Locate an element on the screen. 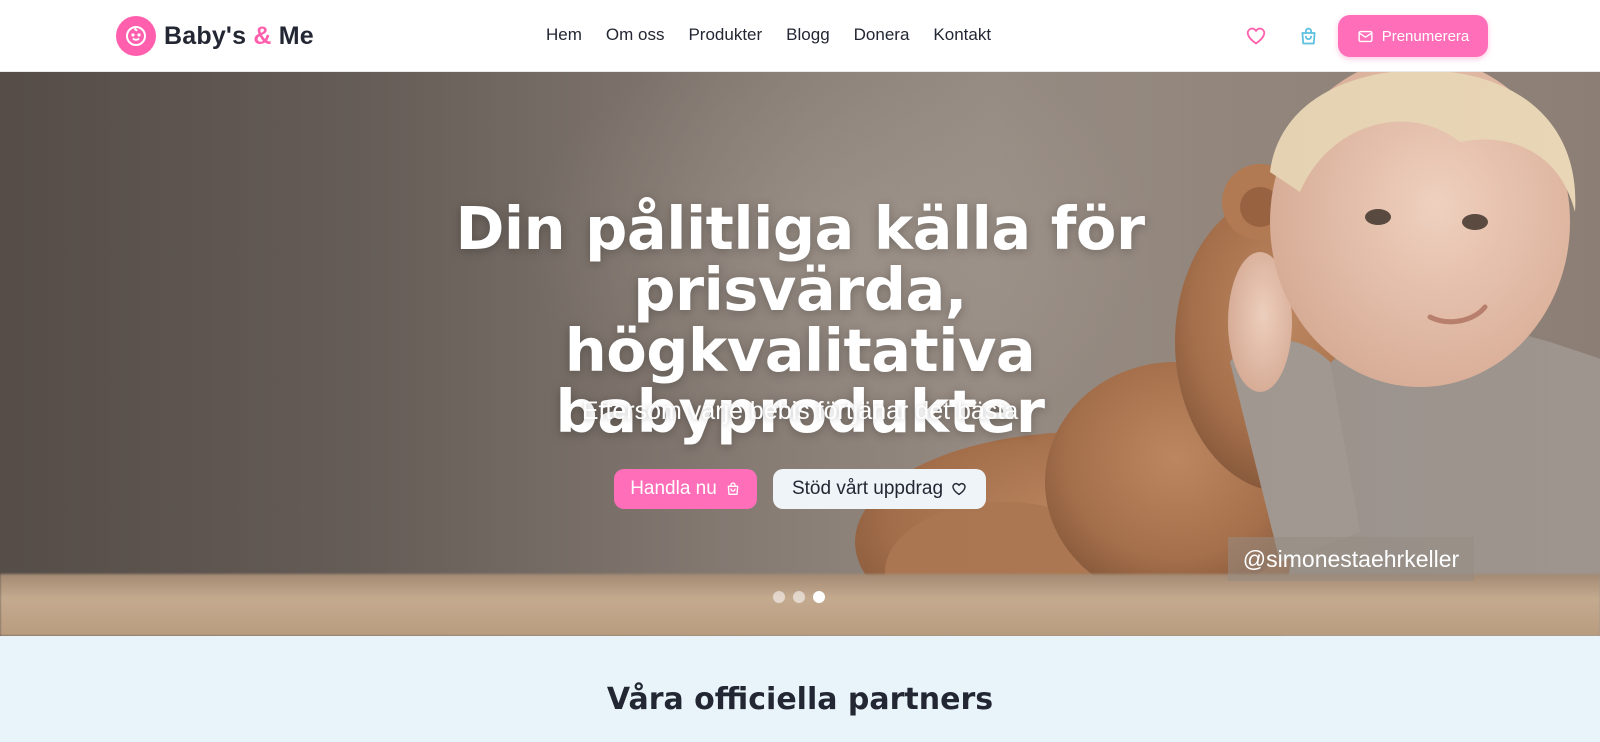  carousel-indicators is located at coordinates (799, 597).